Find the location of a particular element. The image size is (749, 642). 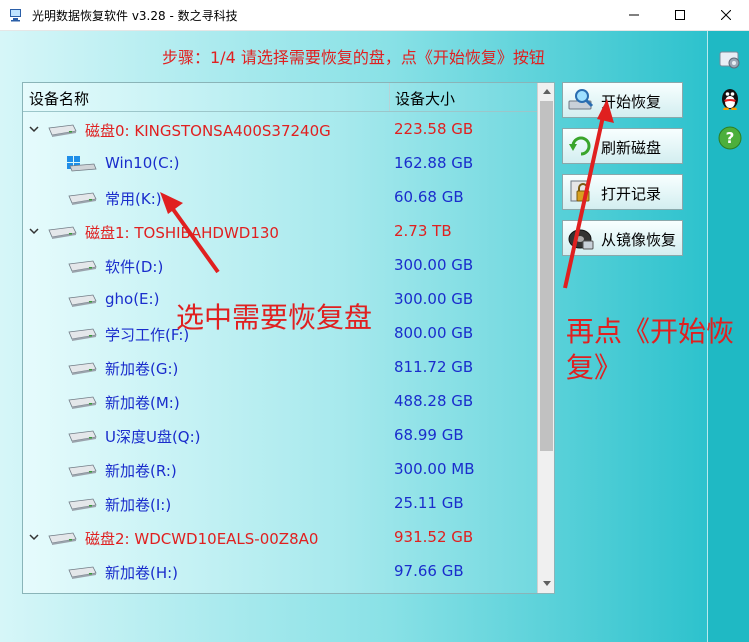

partition-row: U深度U盘(Q:) 68.99 GB is located at coordinates (280, 436).